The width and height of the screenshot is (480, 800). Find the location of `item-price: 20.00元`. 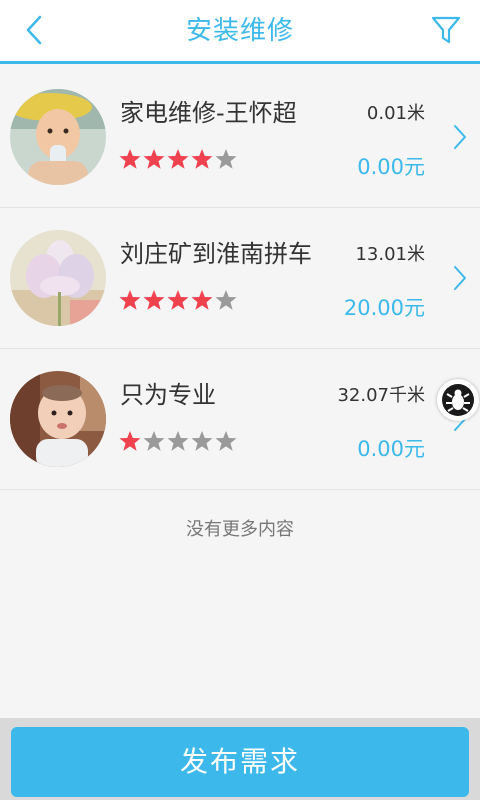

item-price: 20.00元 is located at coordinates (384, 308).